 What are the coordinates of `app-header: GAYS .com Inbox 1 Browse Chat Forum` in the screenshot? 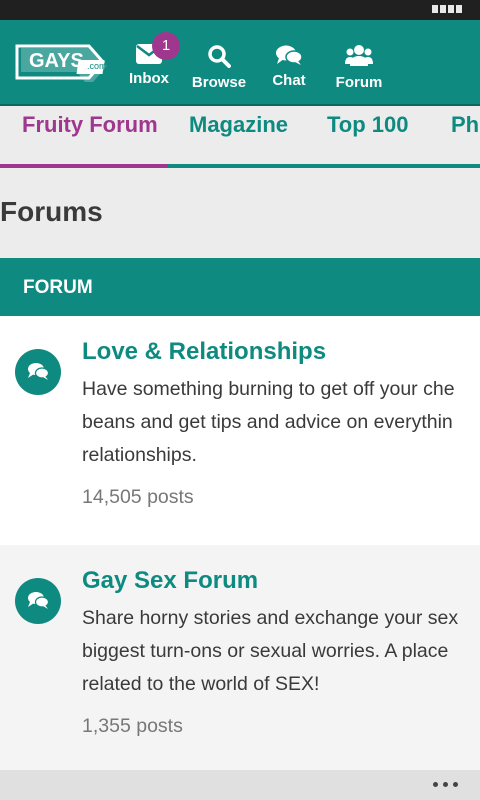 It's located at (240, 63).